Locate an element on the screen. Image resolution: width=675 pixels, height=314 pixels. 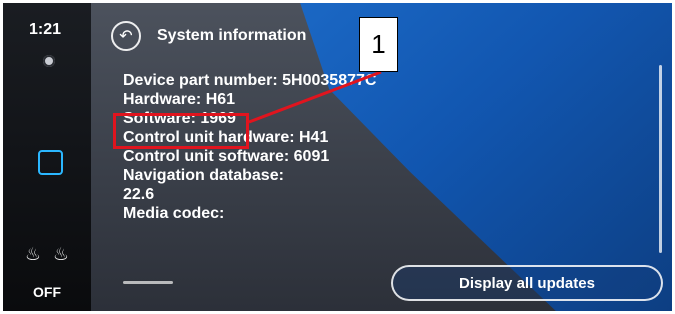
title-bar: ↶ System information is located at coordinates (208, 36).